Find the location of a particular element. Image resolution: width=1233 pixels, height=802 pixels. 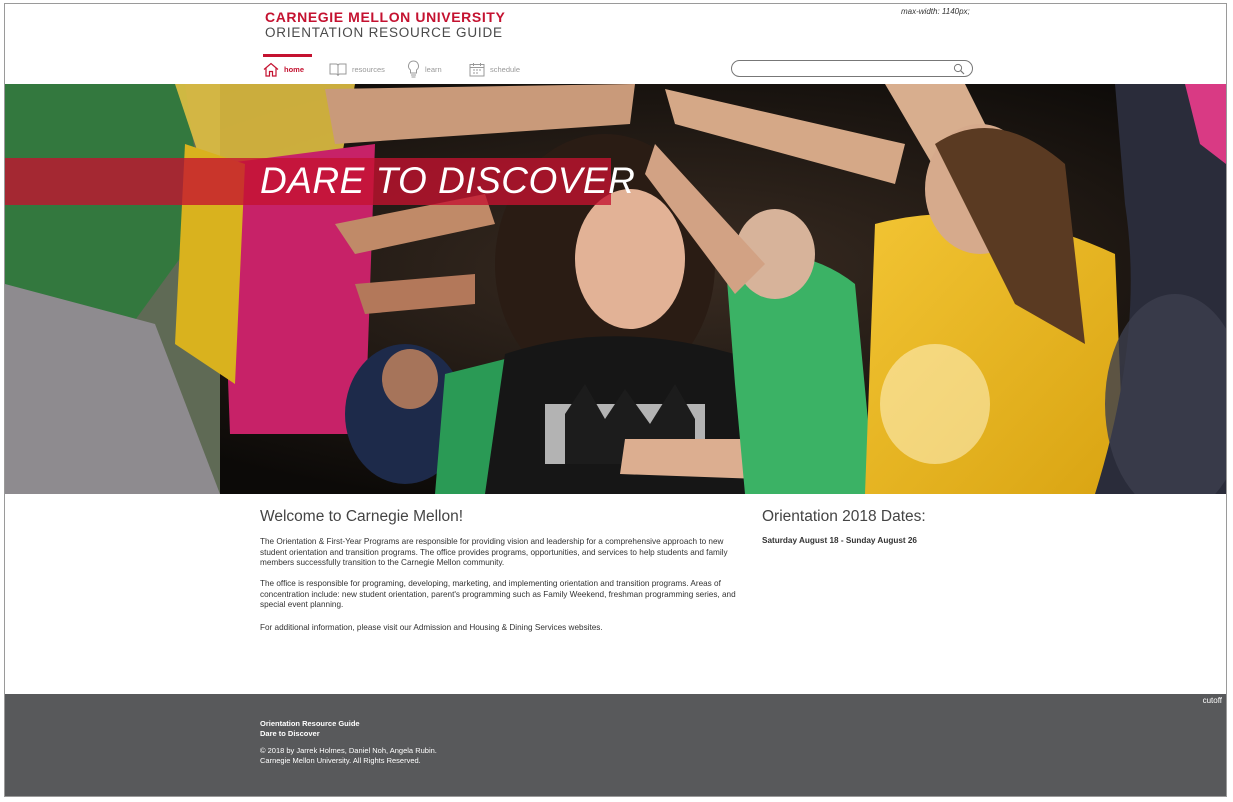

nav-schedule-label: schedule is located at coordinates (505, 69).